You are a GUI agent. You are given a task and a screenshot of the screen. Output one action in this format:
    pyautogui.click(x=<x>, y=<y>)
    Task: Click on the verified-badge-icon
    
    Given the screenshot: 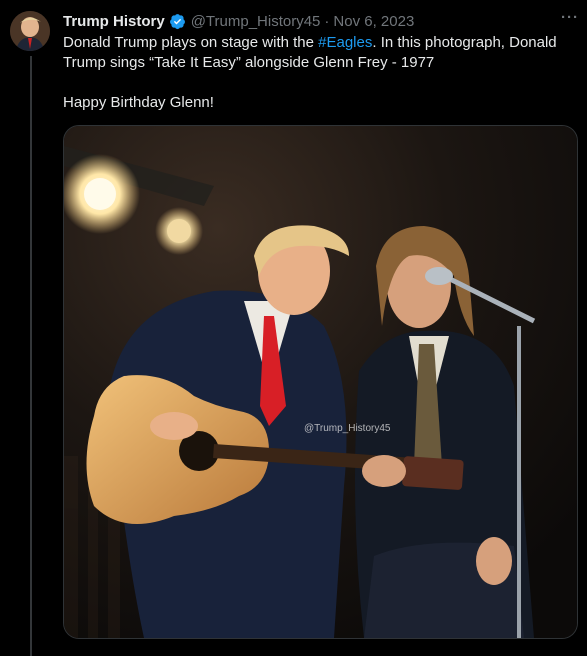 What is the action you would take?
    pyautogui.click(x=177, y=21)
    